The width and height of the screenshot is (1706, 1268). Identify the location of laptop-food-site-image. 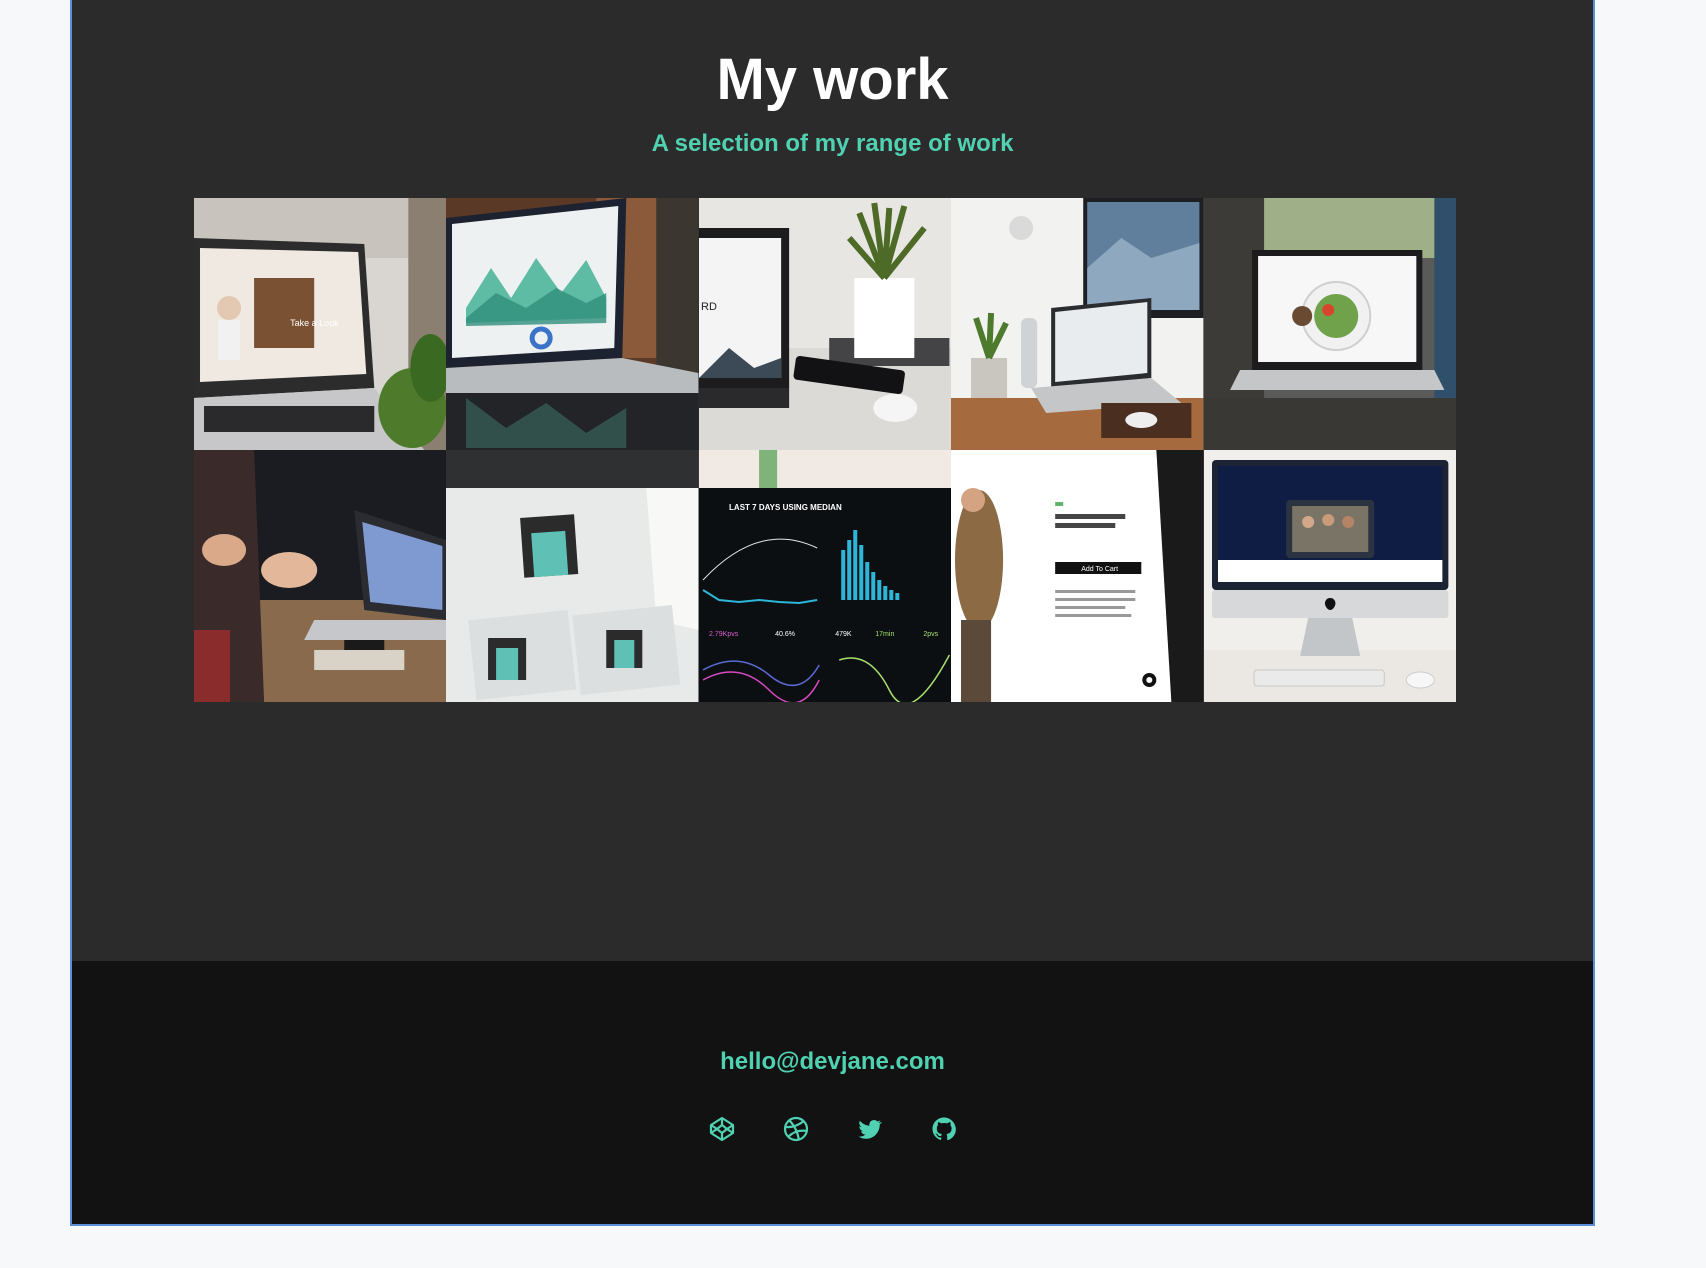
(1329, 324).